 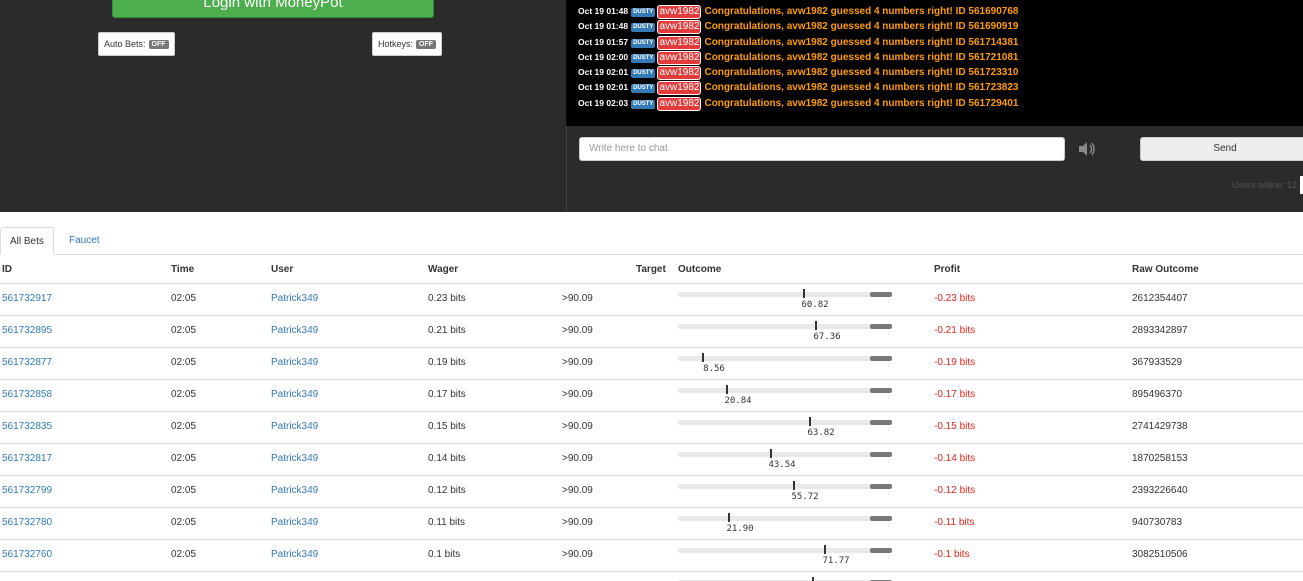 What do you see at coordinates (603, 26) in the screenshot?
I see `chat-timestamp: Oct 19 01:48` at bounding box center [603, 26].